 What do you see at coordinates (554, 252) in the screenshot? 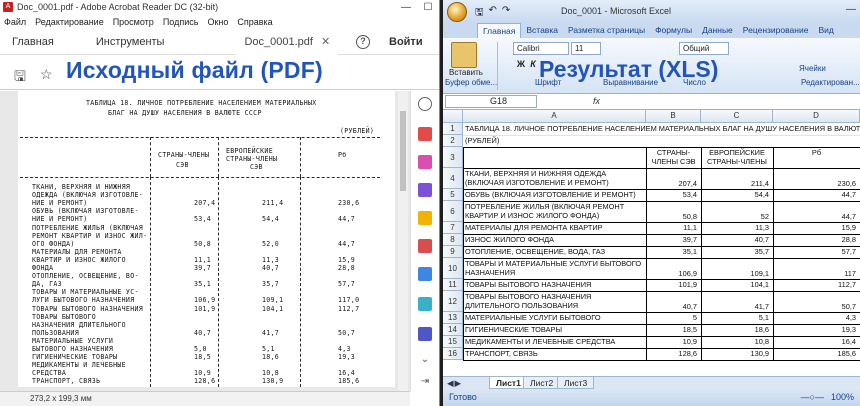
I see `cell-a: ОТОПЛЕНИЕ, ОСВЕЩЕНИЕ, ВОДА, ГАЗ` at bounding box center [554, 252].